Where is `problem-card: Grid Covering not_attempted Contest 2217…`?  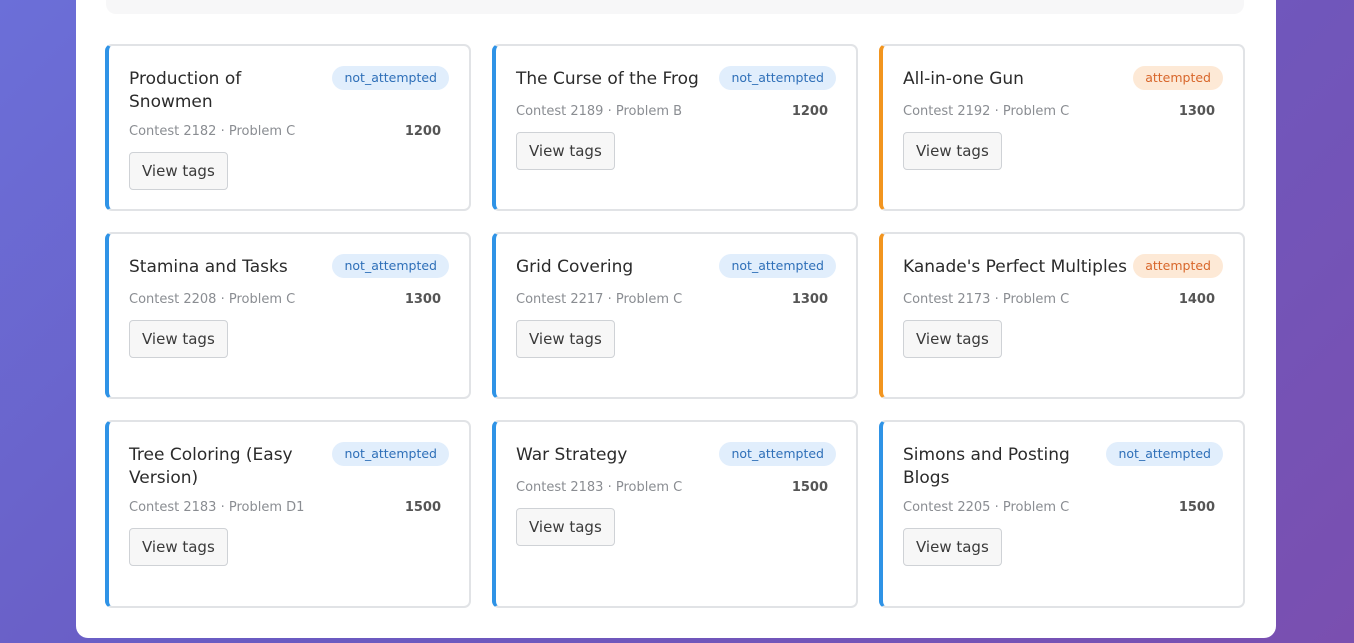 problem-card: Grid Covering not_attempted Contest 2217… is located at coordinates (675, 315).